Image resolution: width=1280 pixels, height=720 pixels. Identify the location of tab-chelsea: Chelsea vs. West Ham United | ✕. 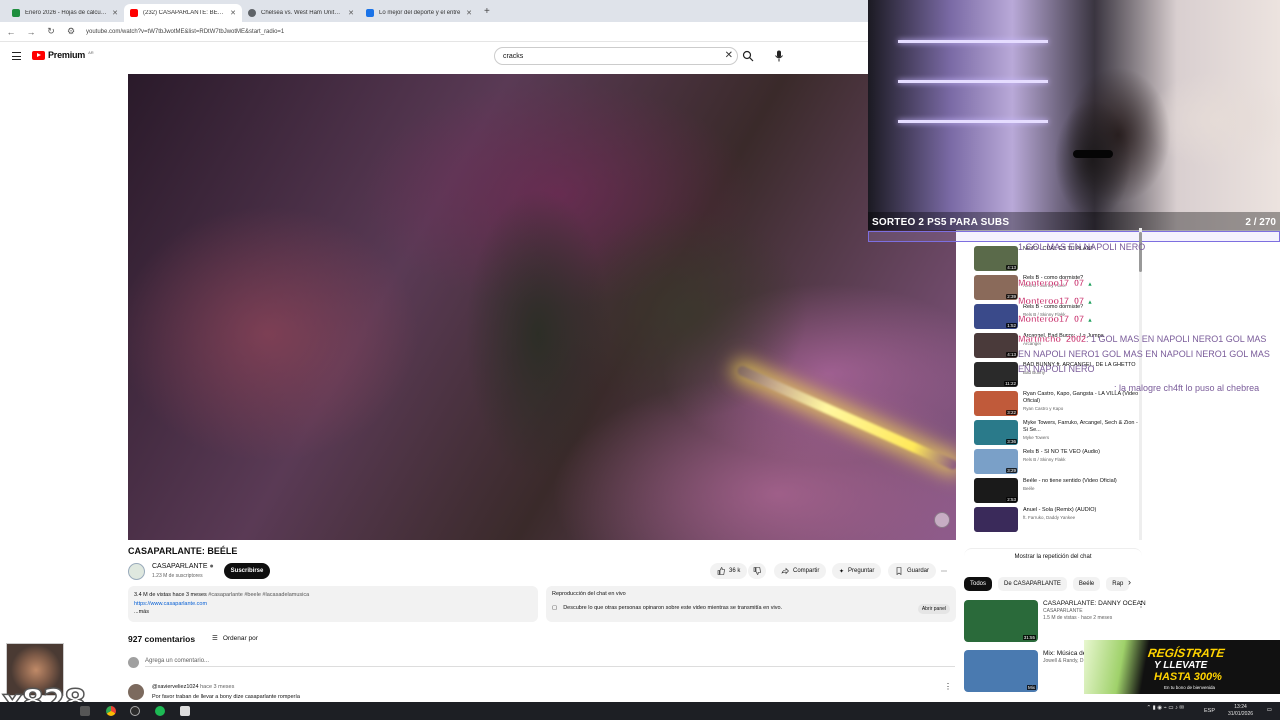
(301, 13).